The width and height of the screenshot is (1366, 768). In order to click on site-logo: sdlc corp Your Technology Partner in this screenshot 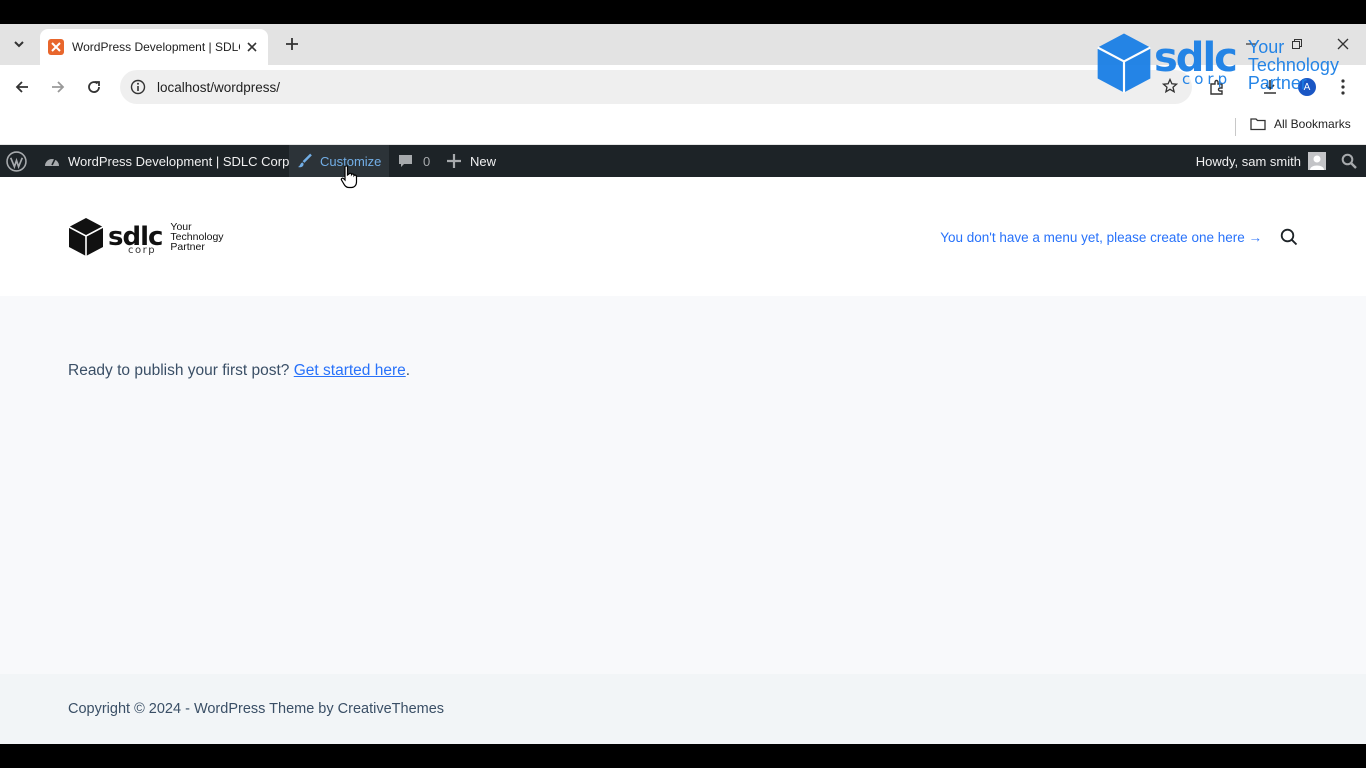, I will do `click(146, 237)`.